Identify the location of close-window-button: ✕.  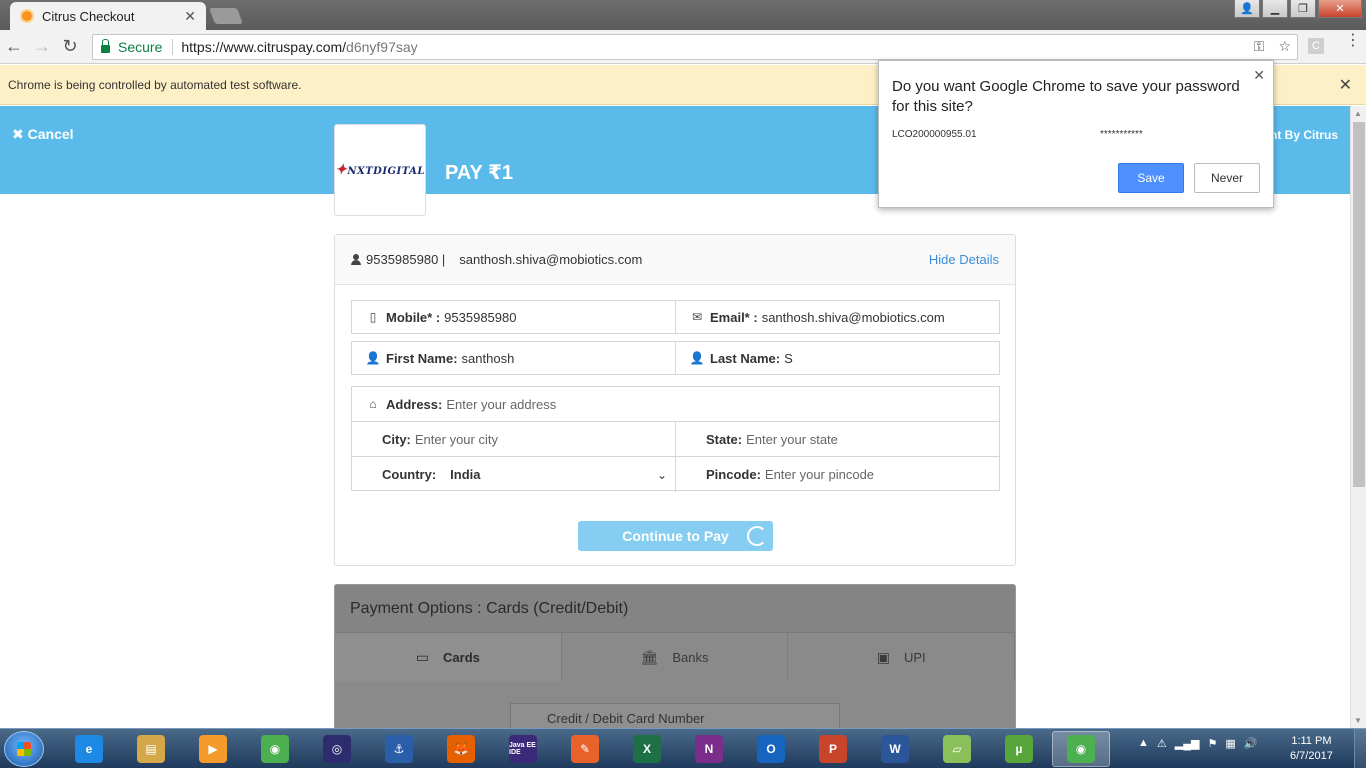
(1340, 9).